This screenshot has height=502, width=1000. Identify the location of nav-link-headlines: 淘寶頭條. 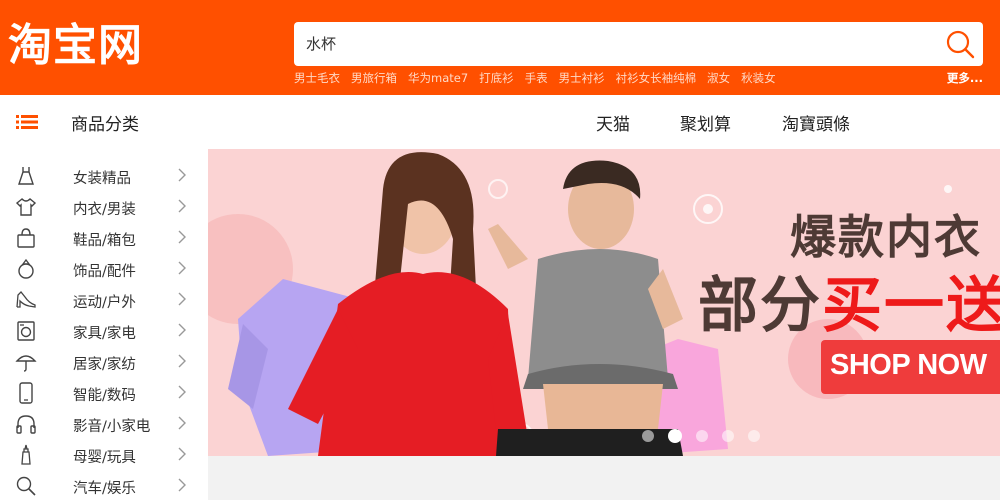
(816, 122).